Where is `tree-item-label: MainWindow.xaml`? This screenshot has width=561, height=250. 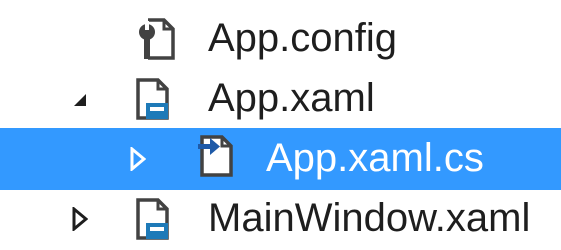
tree-item-label: MainWindow.xaml is located at coordinates (369, 218).